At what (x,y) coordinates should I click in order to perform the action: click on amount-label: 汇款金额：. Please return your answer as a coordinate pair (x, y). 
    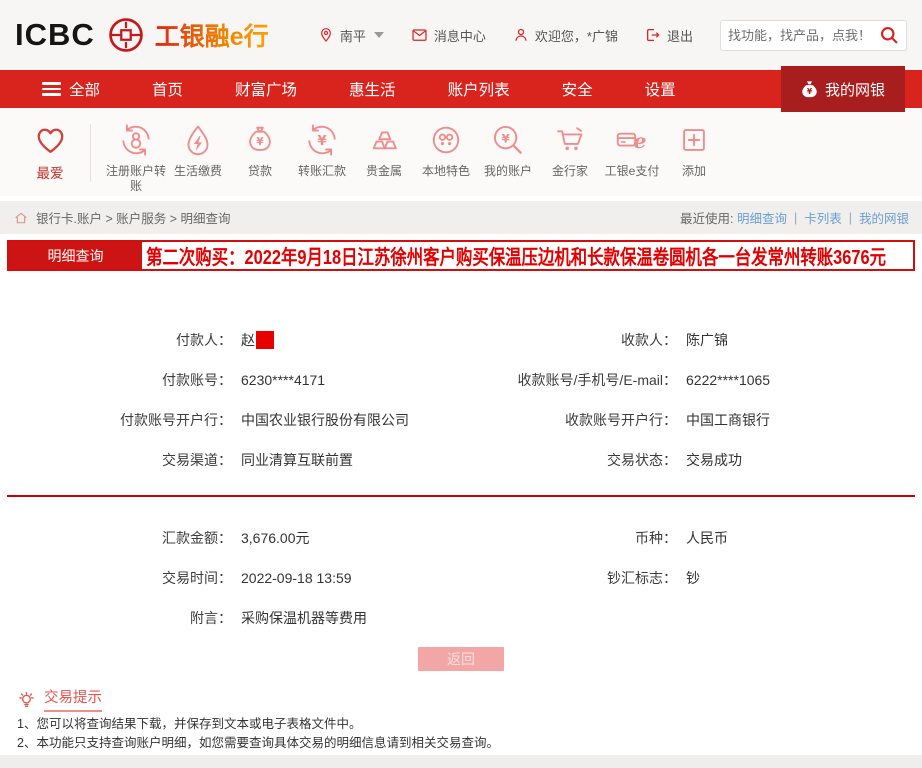
    Looking at the image, I should click on (197, 538).